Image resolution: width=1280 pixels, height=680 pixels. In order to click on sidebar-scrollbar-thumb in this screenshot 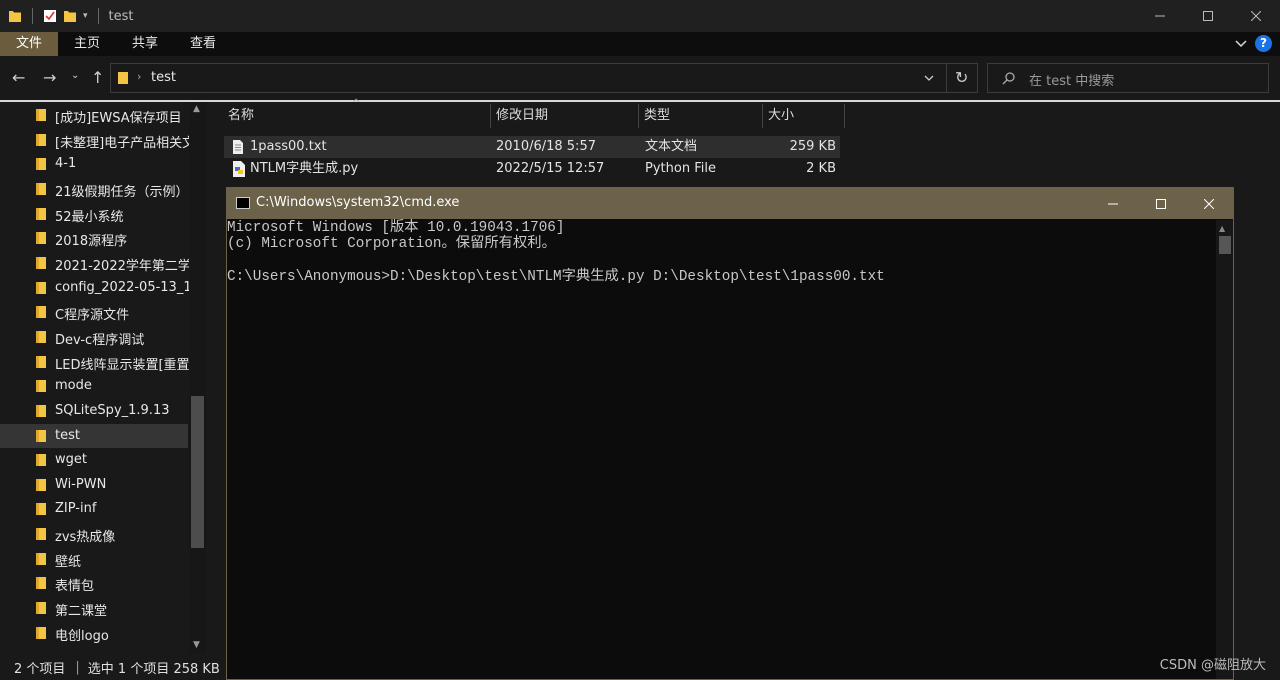, I will do `click(197, 472)`.